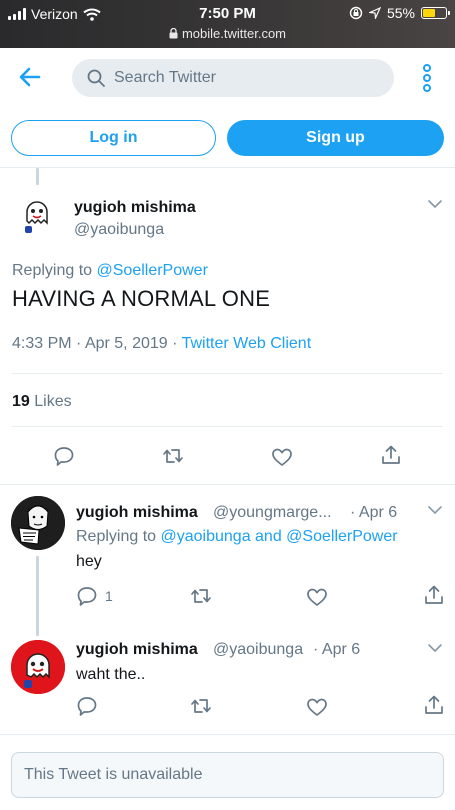 This screenshot has width=455, height=810. I want to click on reply-author-handle: @yaoibunga, so click(258, 650).